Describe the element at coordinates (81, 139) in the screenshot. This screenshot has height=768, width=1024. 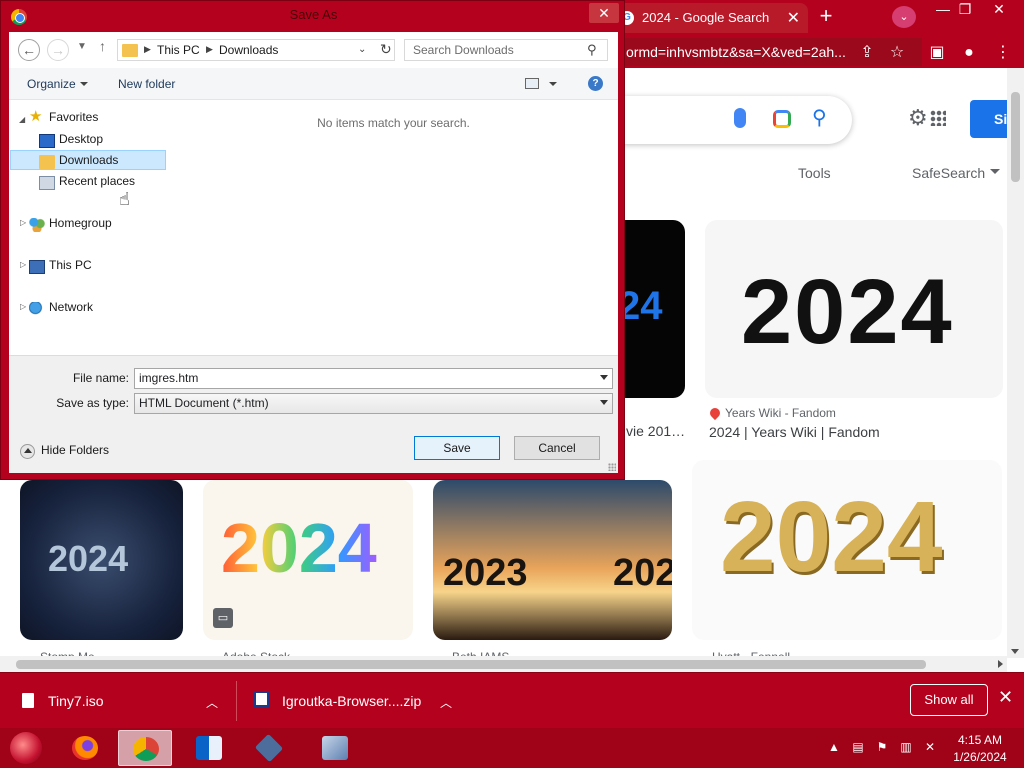
I see `tree-item-desktop: Desktop` at that location.